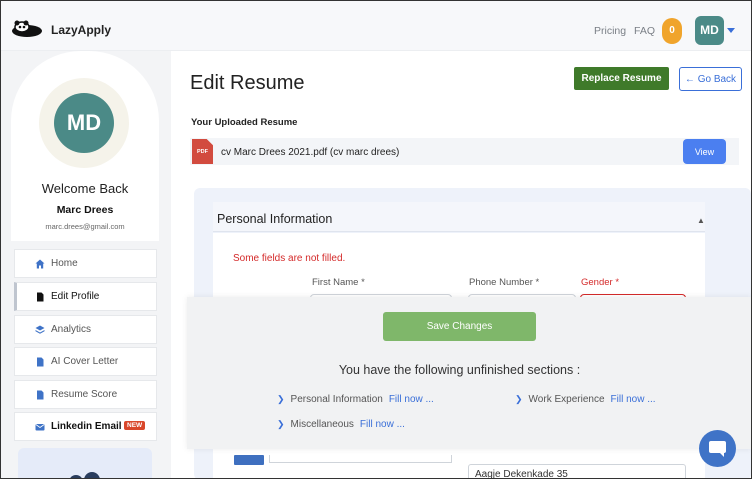 This screenshot has height=479, width=752. What do you see at coordinates (731, 30) in the screenshot?
I see `chevron-down-icon` at bounding box center [731, 30].